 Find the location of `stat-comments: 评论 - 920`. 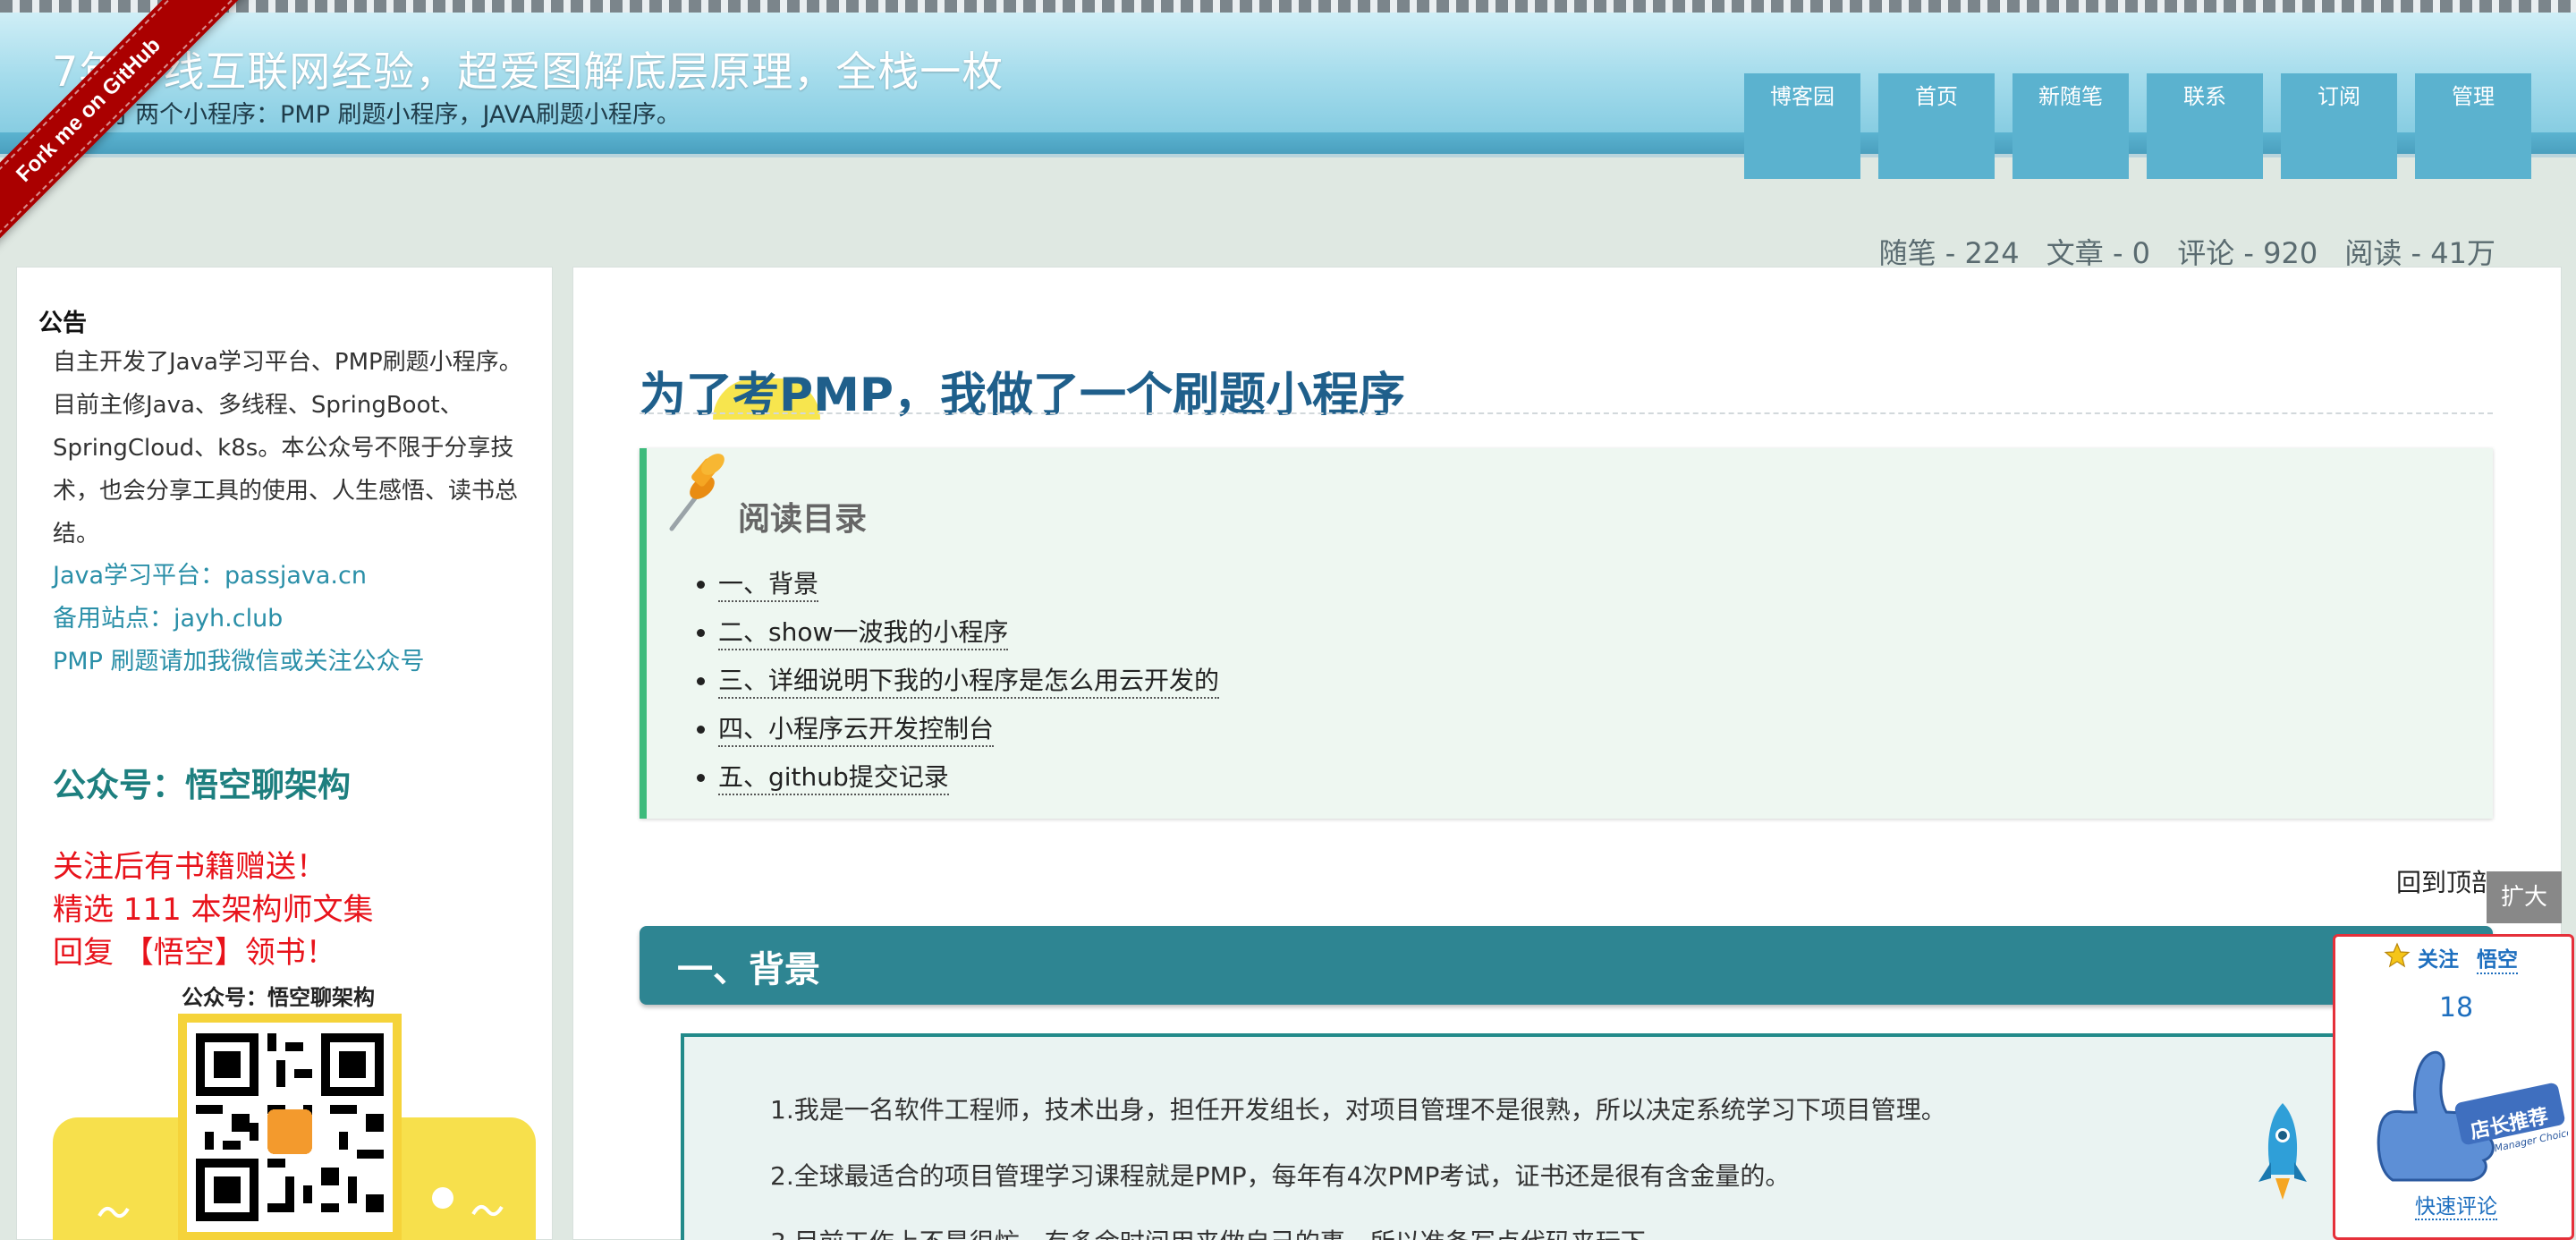

stat-comments: 评论 - 920 is located at coordinates (2247, 253).